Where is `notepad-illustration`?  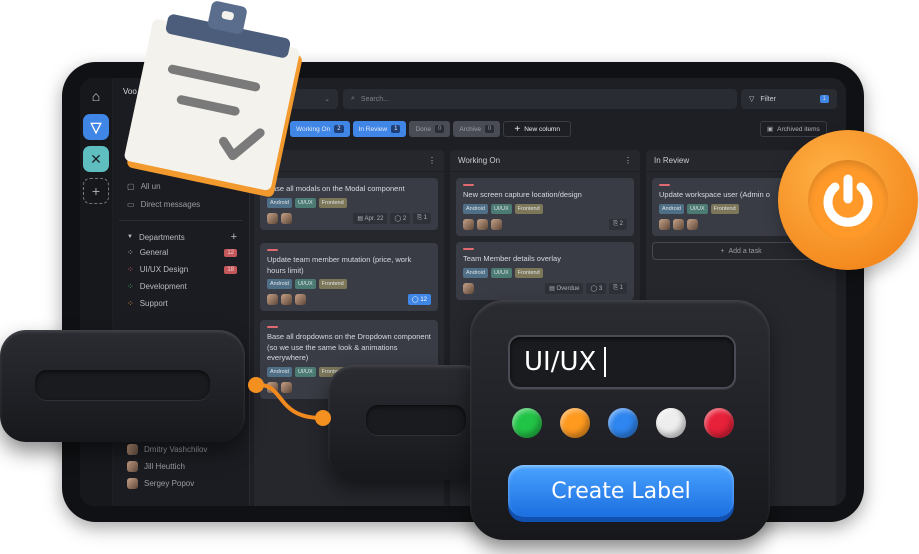 notepad-illustration is located at coordinates (213, 99).